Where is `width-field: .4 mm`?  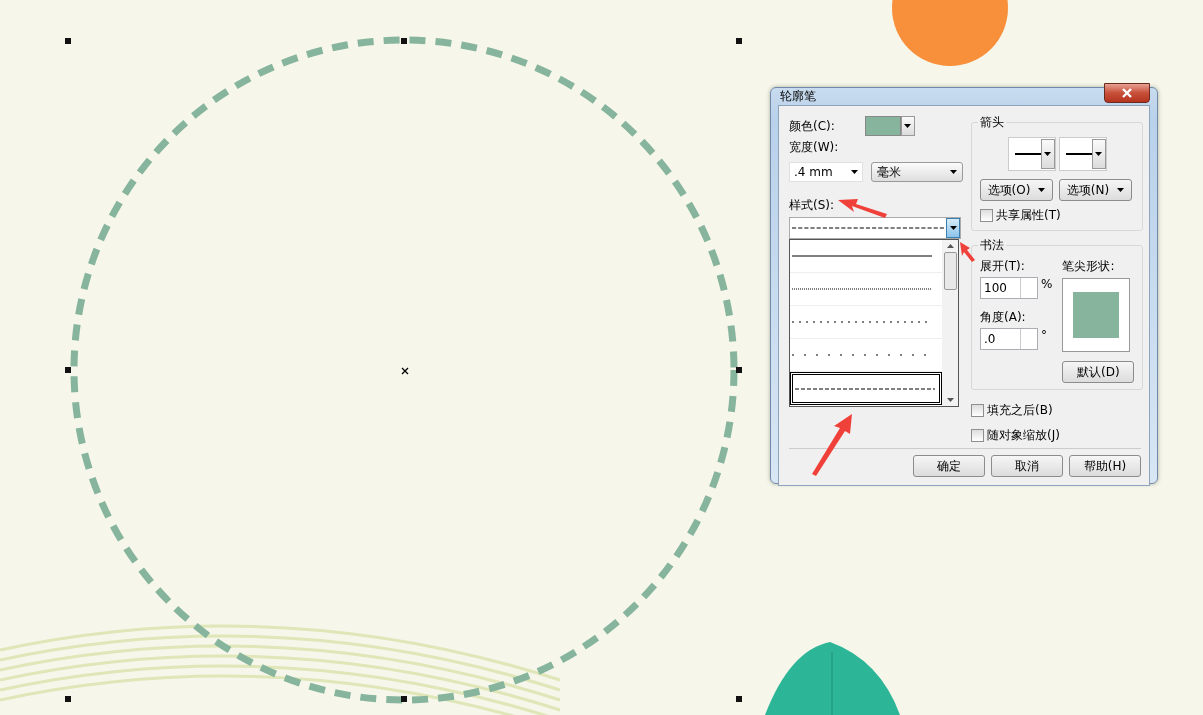 width-field: .4 mm is located at coordinates (826, 172).